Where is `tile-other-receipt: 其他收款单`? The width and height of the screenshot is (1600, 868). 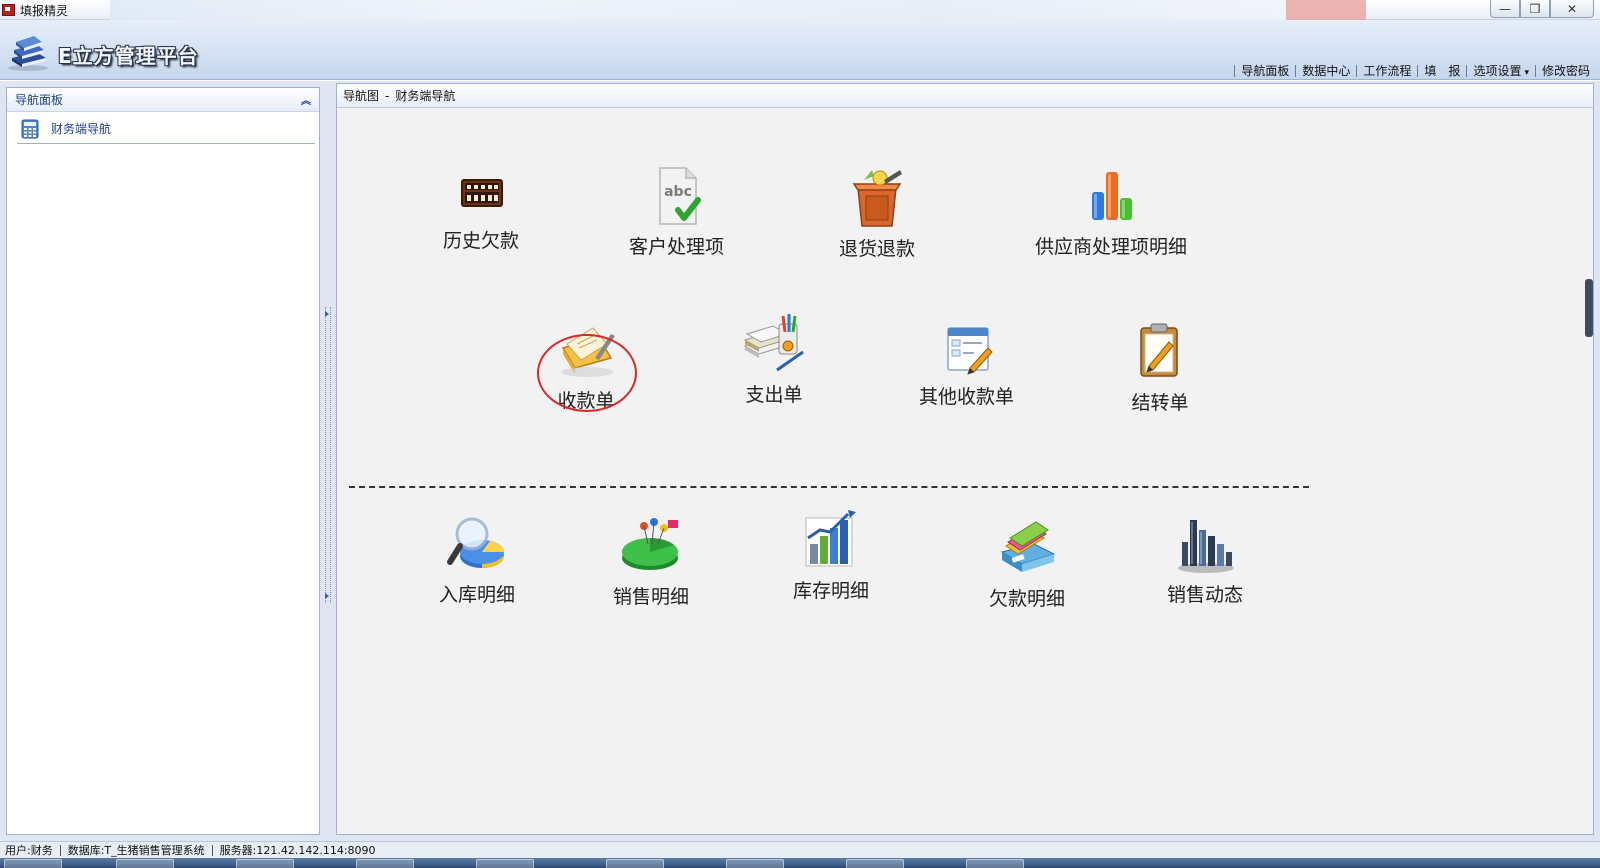
tile-other-receipt: 其他收款单 is located at coordinates (966, 361).